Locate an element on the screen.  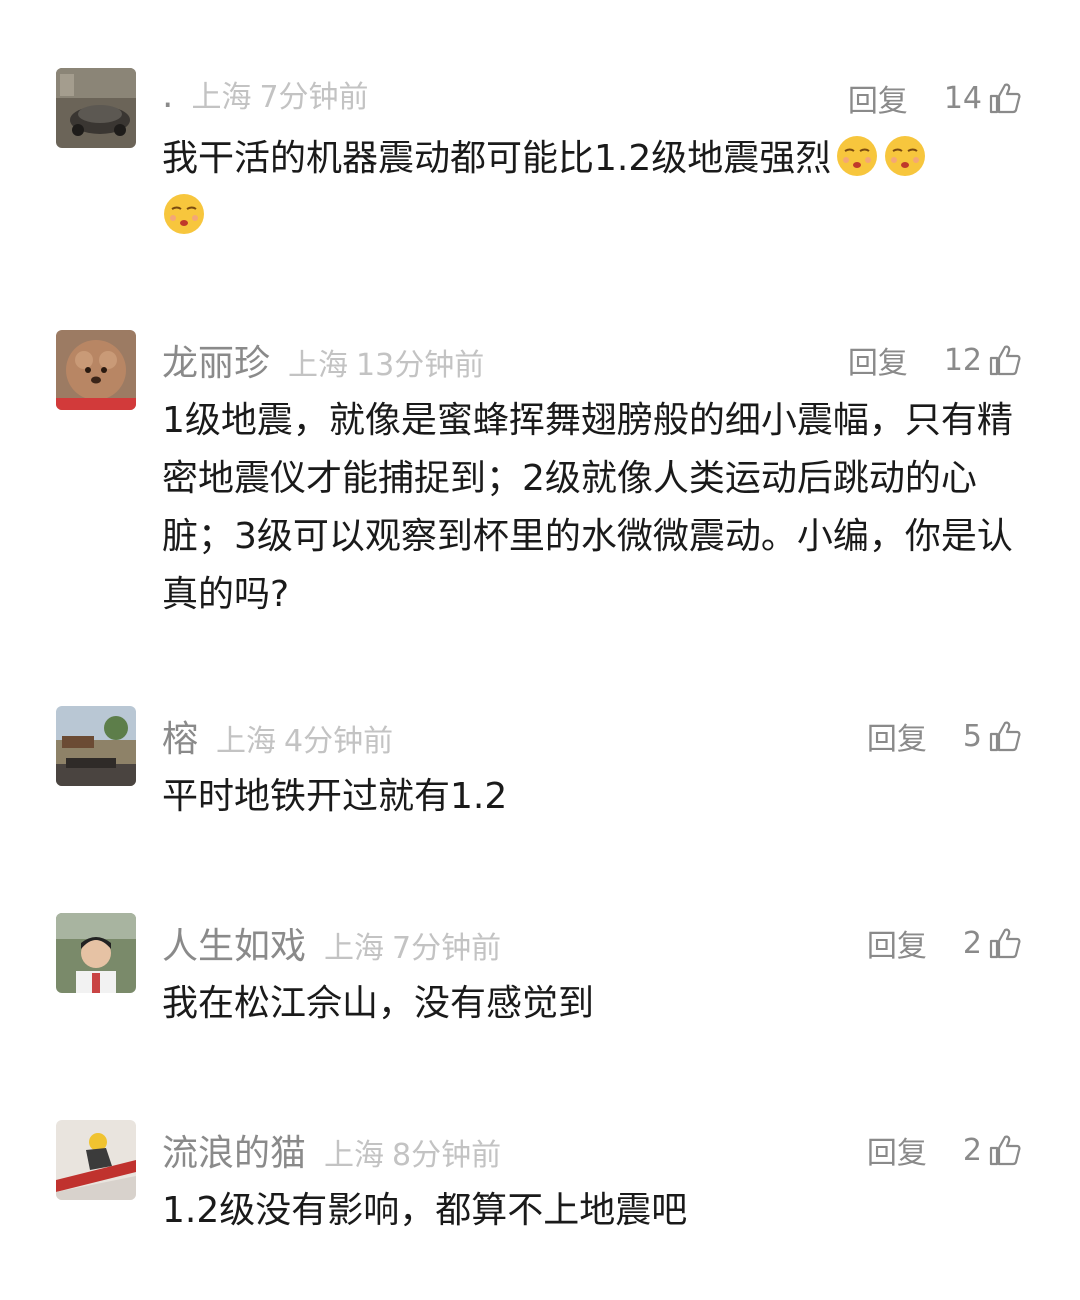
timestamp: 8分钟前 is located at coordinates (447, 1155).